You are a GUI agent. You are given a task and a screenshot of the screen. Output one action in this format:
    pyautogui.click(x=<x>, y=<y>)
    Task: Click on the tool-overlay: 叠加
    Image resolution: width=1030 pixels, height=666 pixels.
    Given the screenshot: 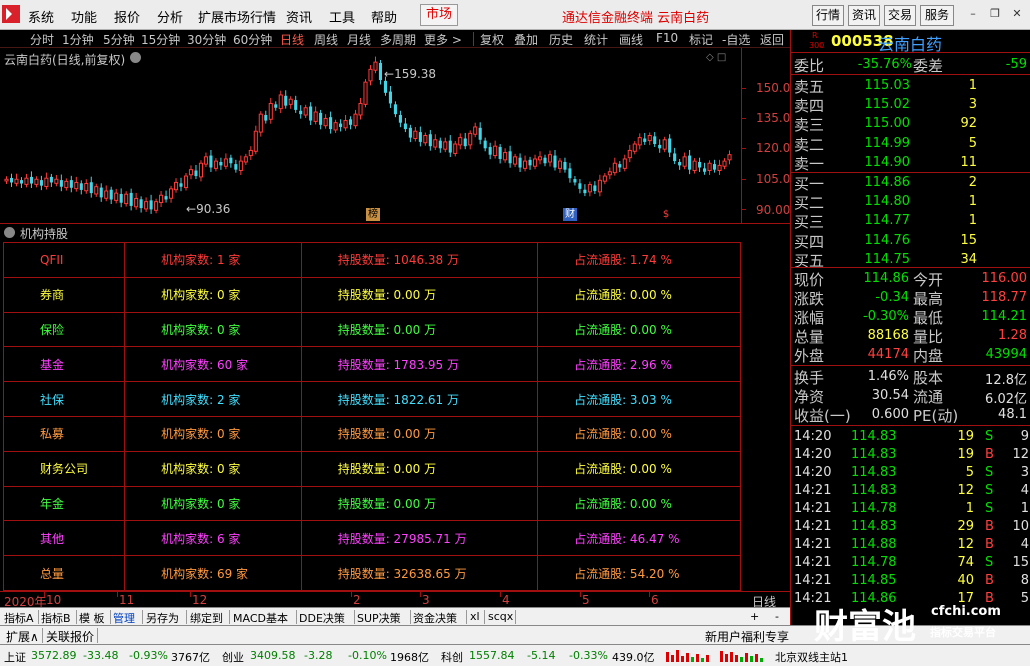 What is the action you would take?
    pyautogui.click(x=526, y=39)
    